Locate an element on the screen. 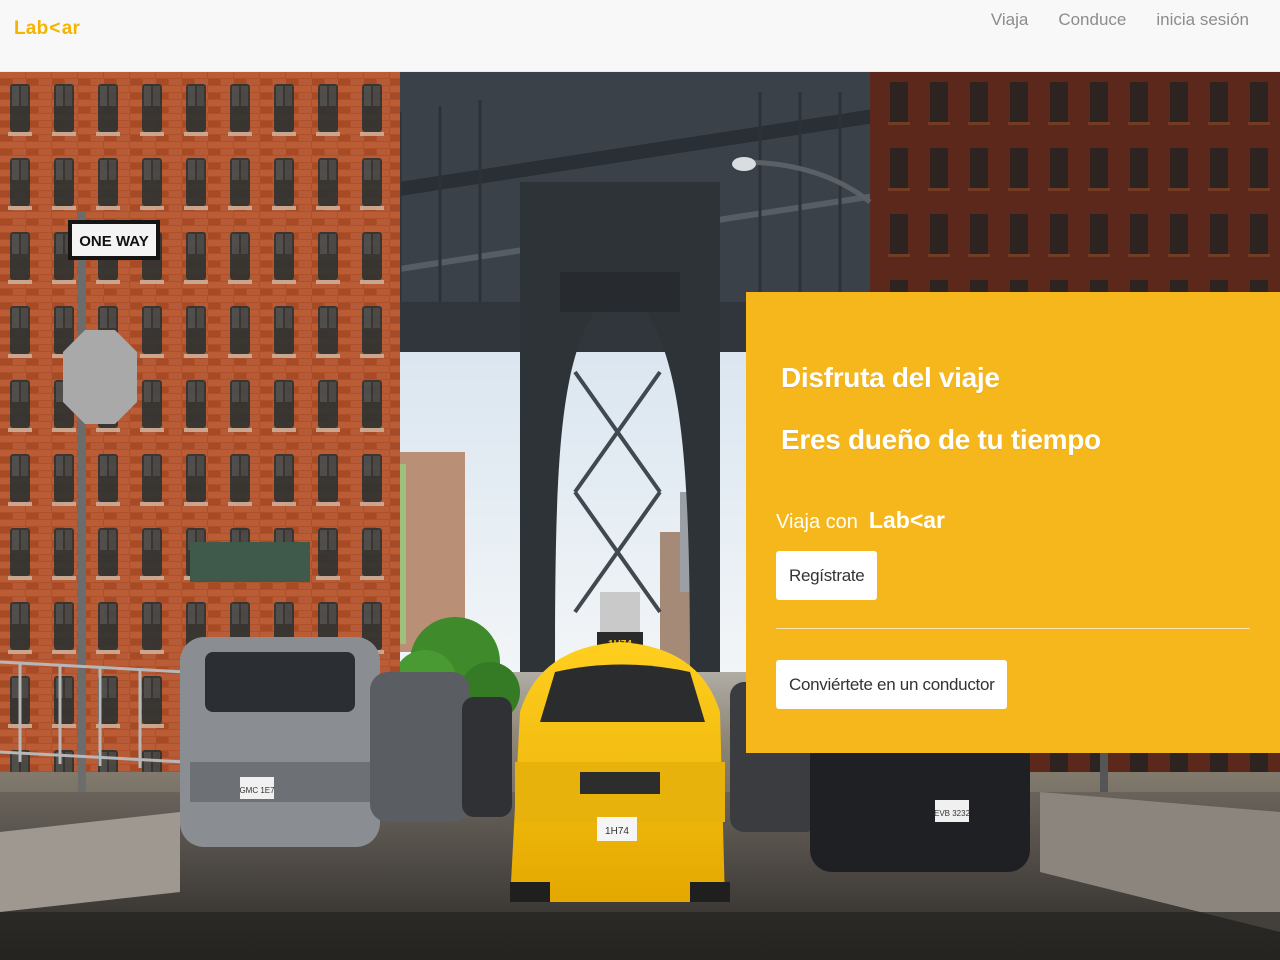  svg-text: 1H74 is located at coordinates (617, 831).